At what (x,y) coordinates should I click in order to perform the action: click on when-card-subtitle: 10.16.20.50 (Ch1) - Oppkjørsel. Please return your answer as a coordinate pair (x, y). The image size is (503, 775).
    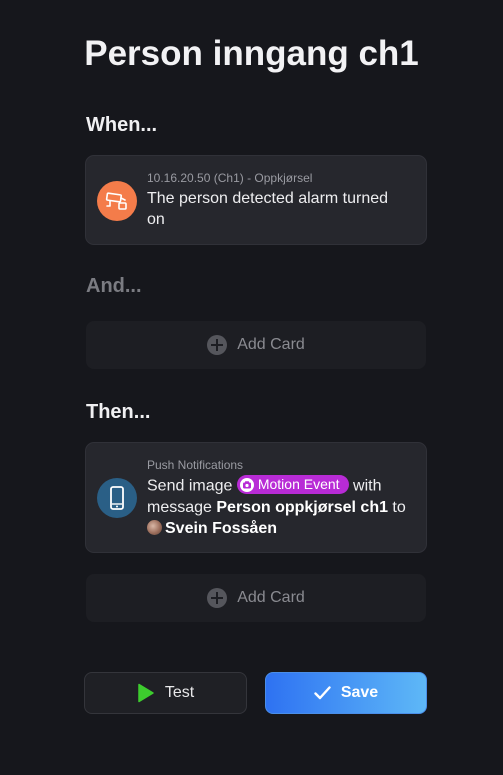
    Looking at the image, I should click on (230, 178).